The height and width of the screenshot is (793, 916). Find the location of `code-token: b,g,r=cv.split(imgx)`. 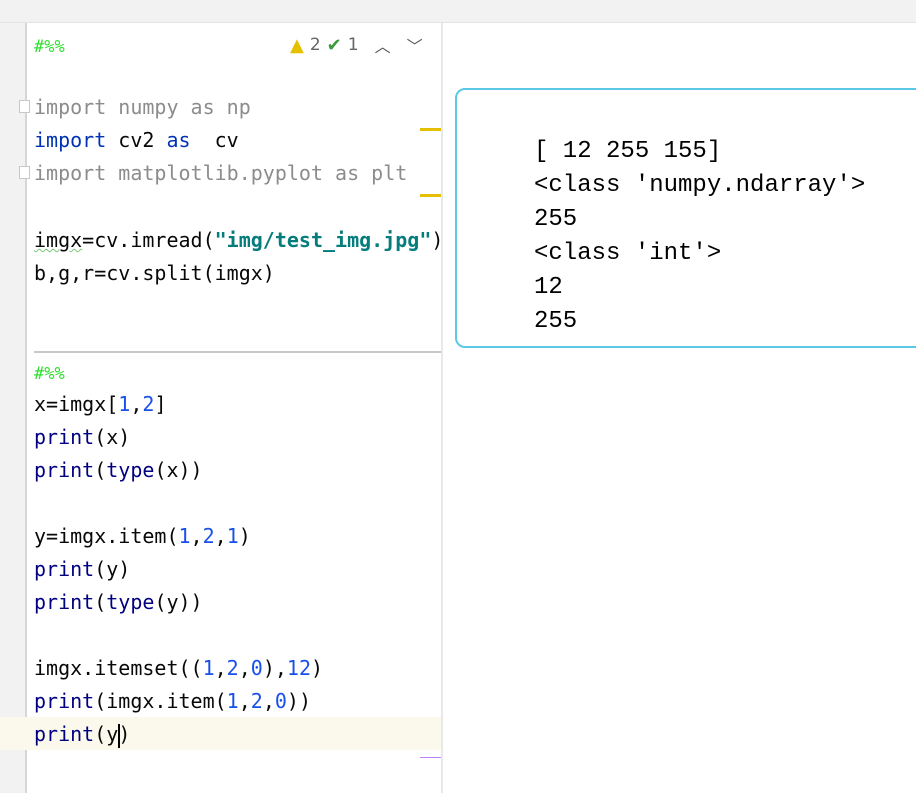

code-token: b,g,r=cv.split(imgx) is located at coordinates (154, 273).